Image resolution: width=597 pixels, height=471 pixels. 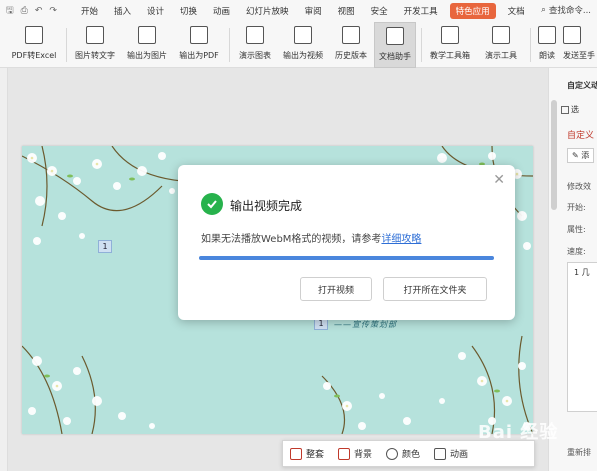 I want to click on export-video-icon, so click(x=303, y=35).